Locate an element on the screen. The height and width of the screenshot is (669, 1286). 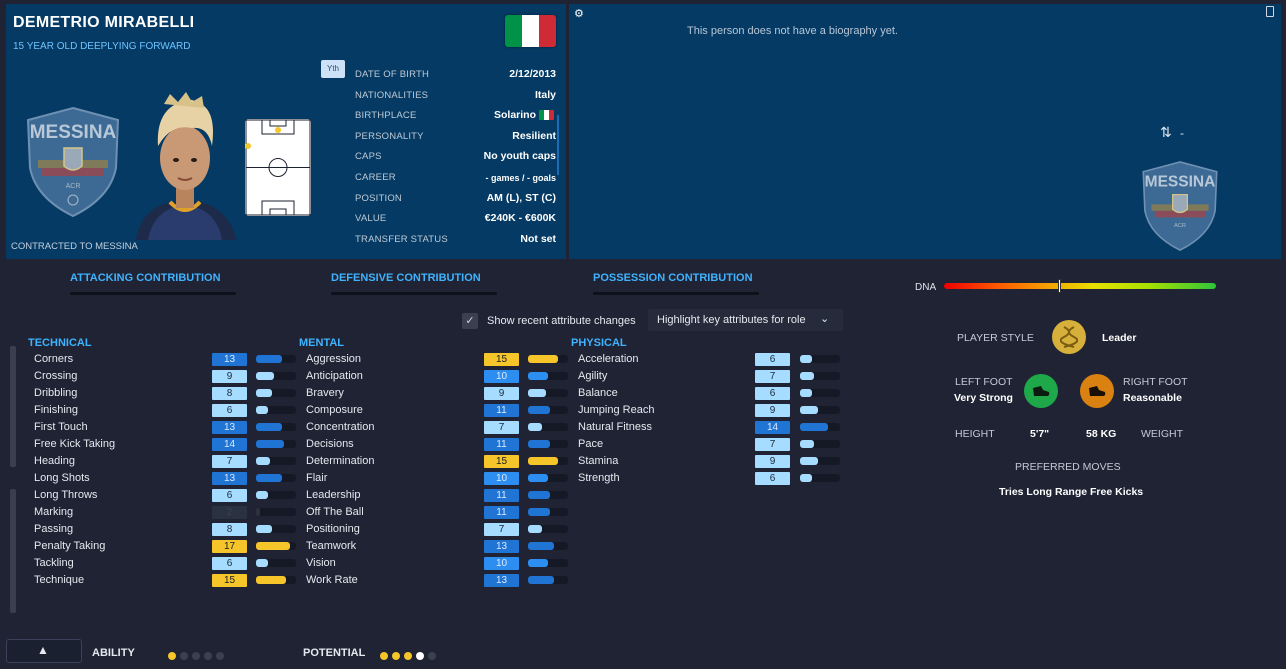
attribute-name: Strength is located at coordinates (599, 478).